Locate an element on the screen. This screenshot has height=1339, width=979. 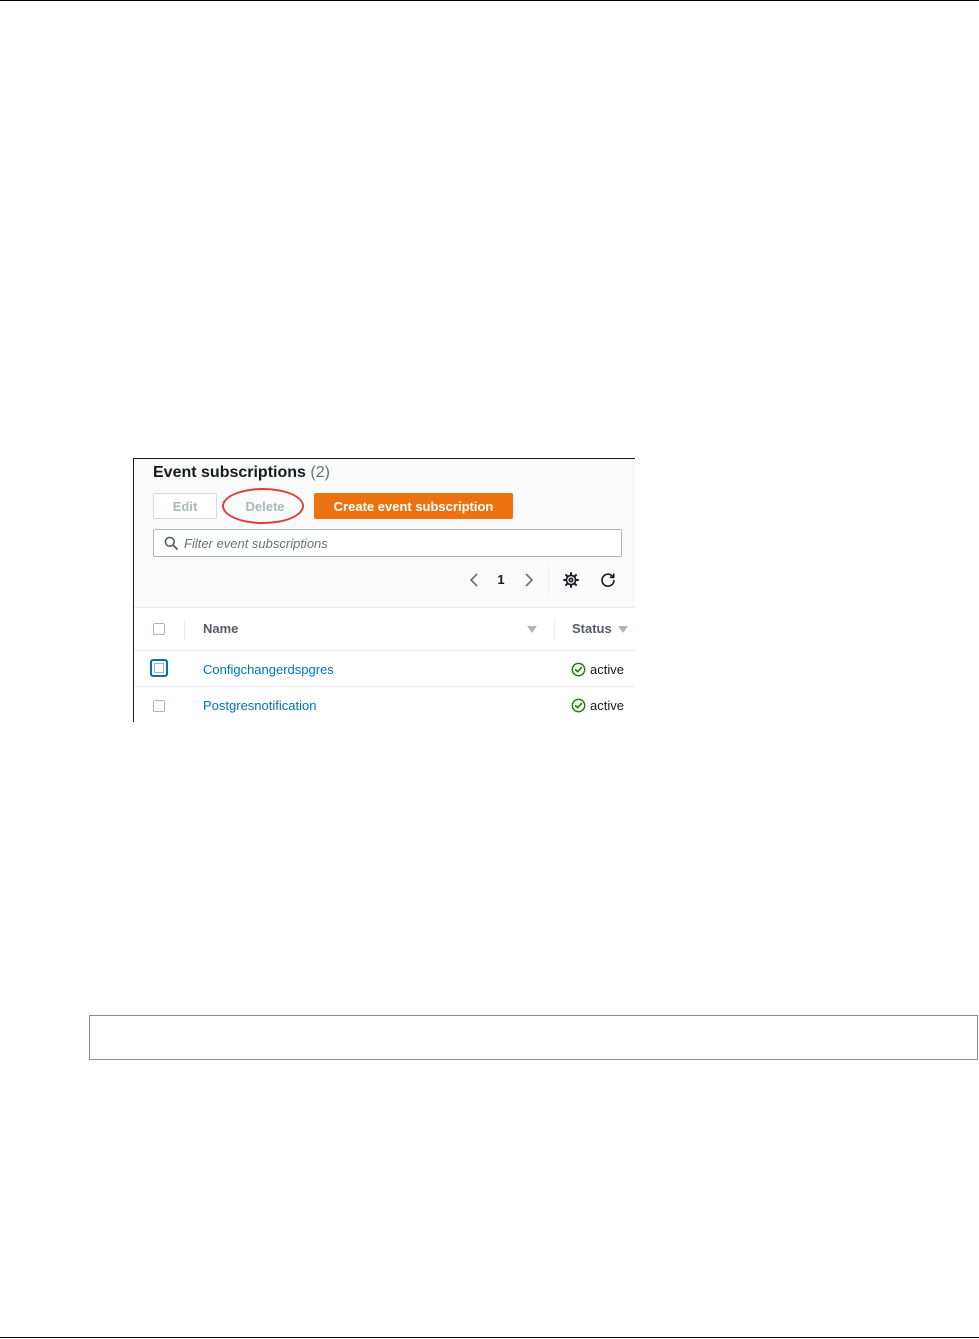
refresh-icon is located at coordinates (608, 580).